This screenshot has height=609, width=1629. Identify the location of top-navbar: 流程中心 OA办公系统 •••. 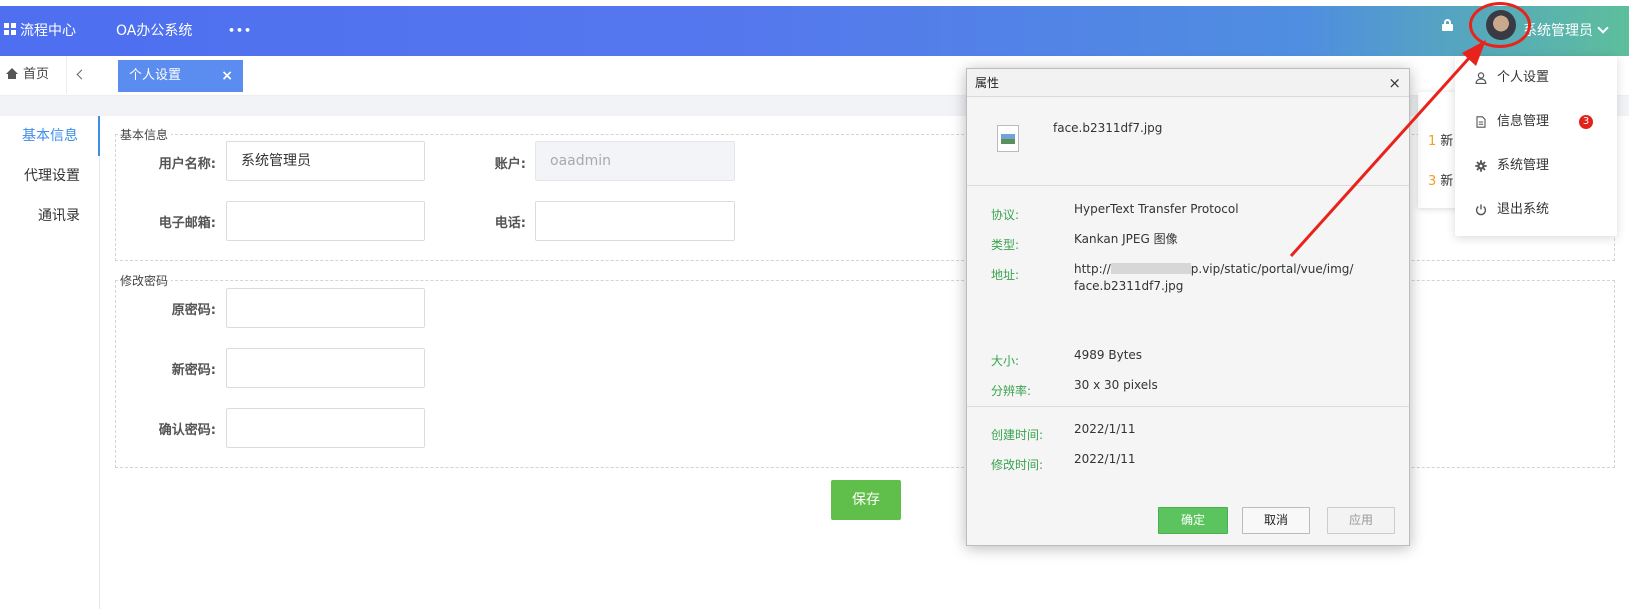
(814, 31).